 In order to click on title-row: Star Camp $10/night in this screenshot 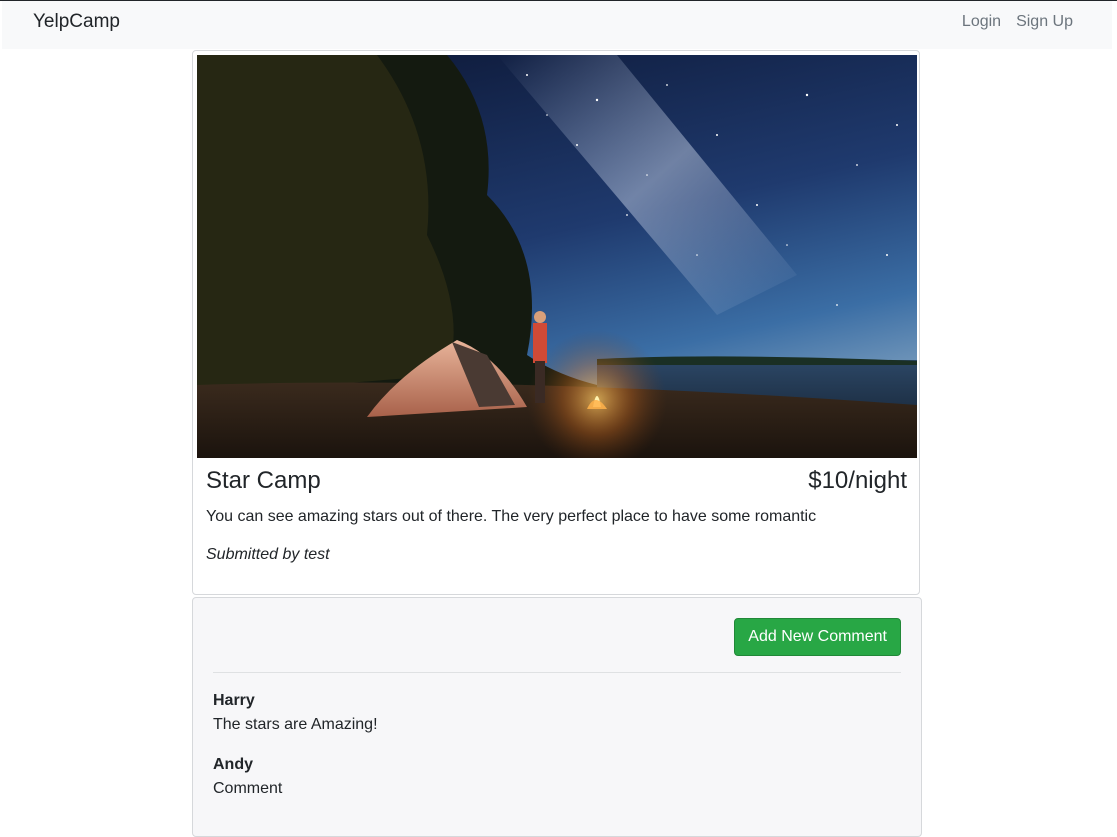, I will do `click(556, 481)`.